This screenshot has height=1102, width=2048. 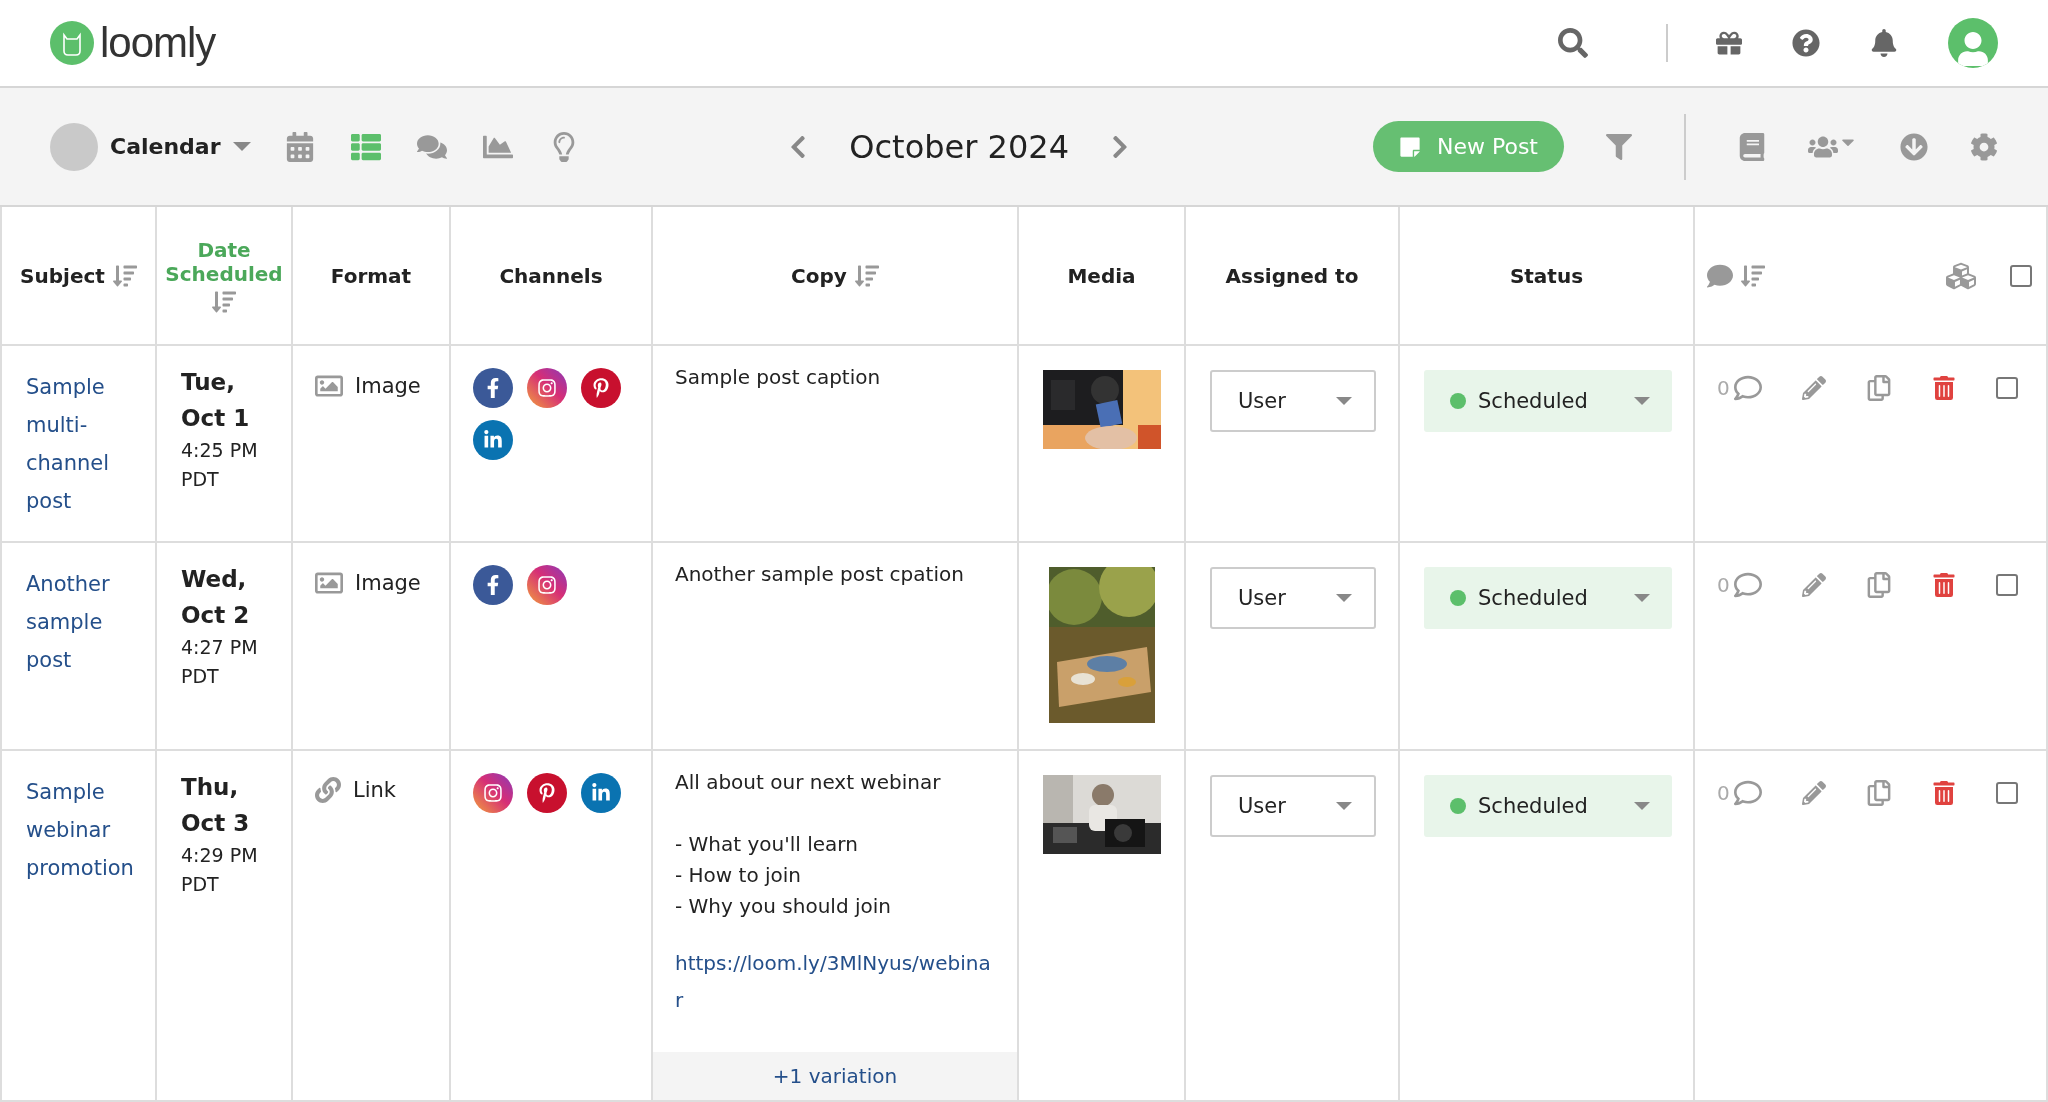 I want to click on post-copy: - What you'll learn - How to join - Why you should join, so click(x=783, y=875).